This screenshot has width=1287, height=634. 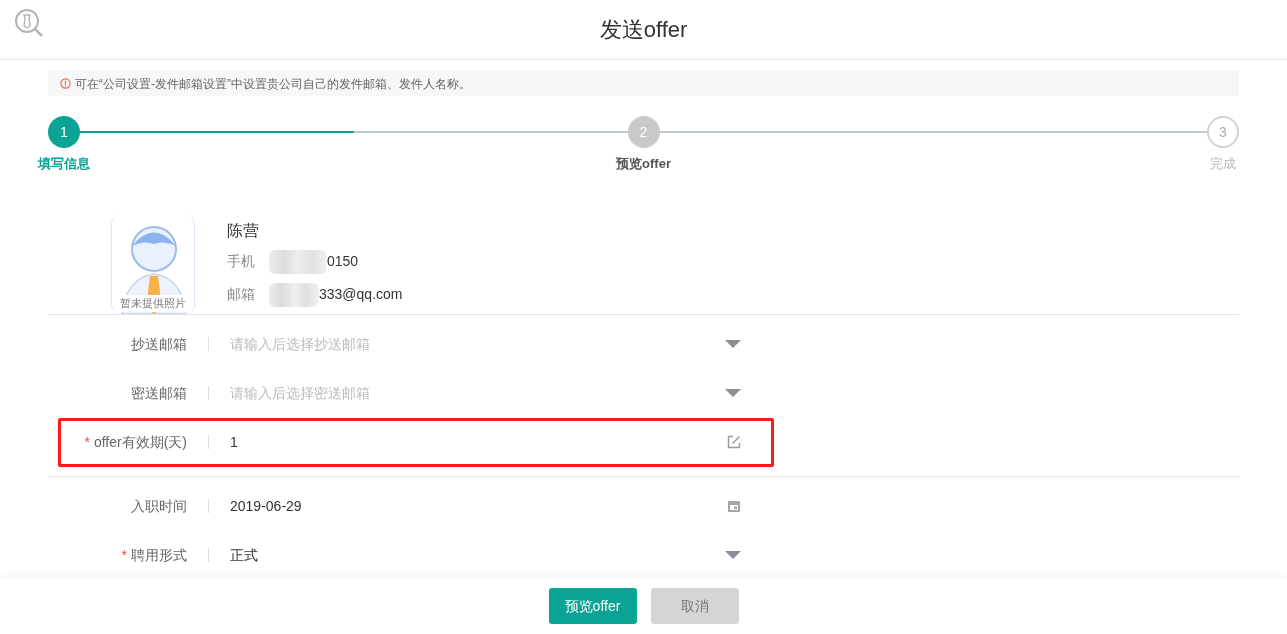 I want to click on phone-label: 手机, so click(x=241, y=261).